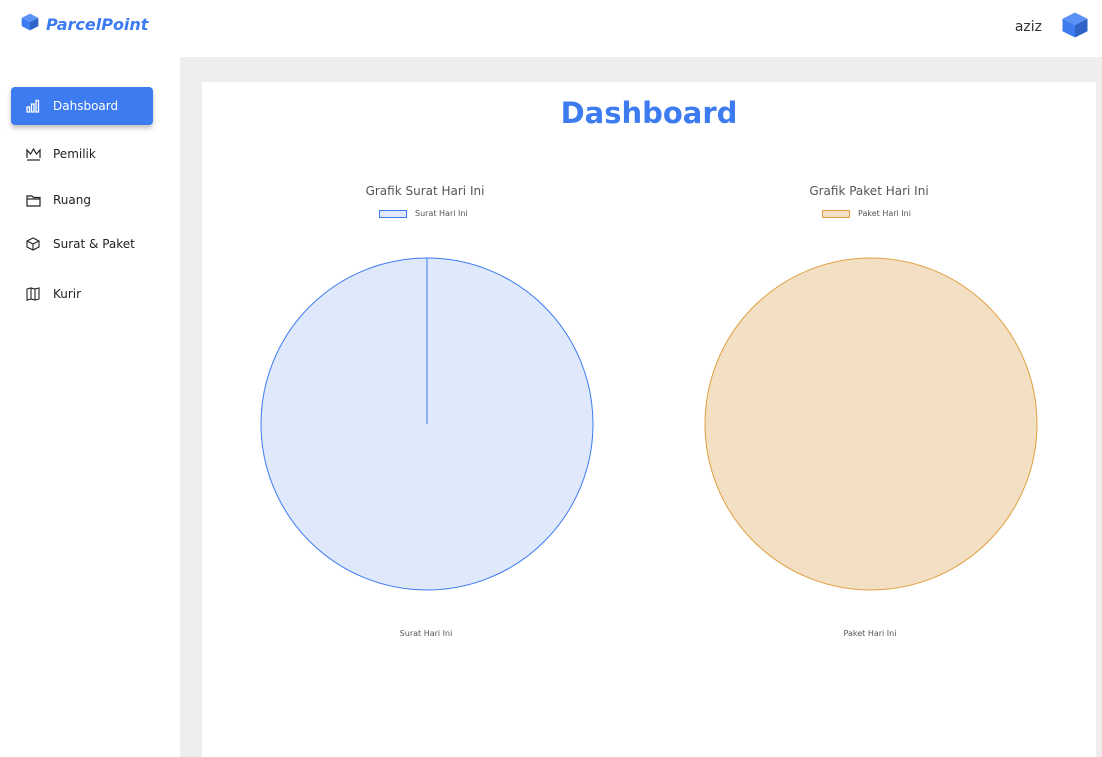  I want to click on top-bar: ParcelPoint aziz, so click(551, 28).